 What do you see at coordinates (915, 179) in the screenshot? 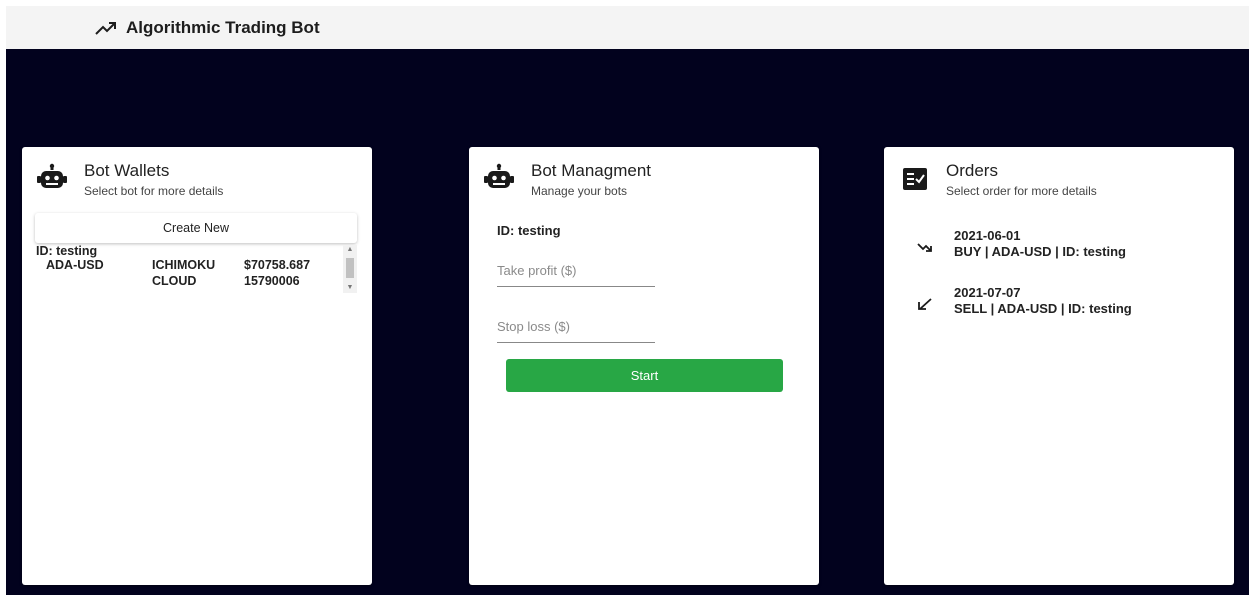
I see `checklist-icon` at bounding box center [915, 179].